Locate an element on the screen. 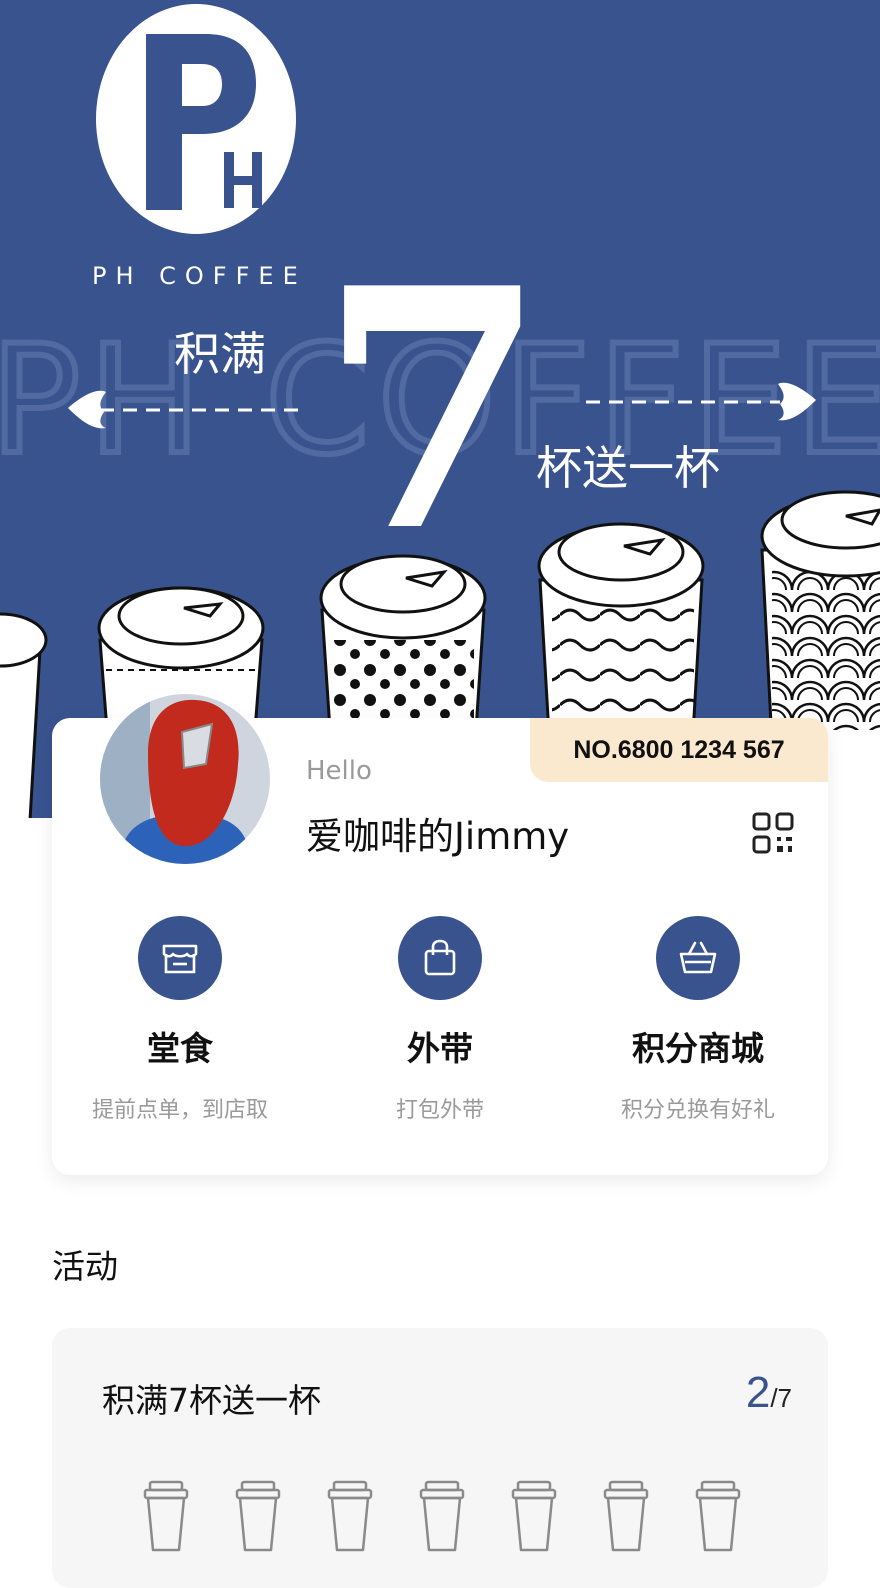  stamp-current: 2 is located at coordinates (758, 1392).